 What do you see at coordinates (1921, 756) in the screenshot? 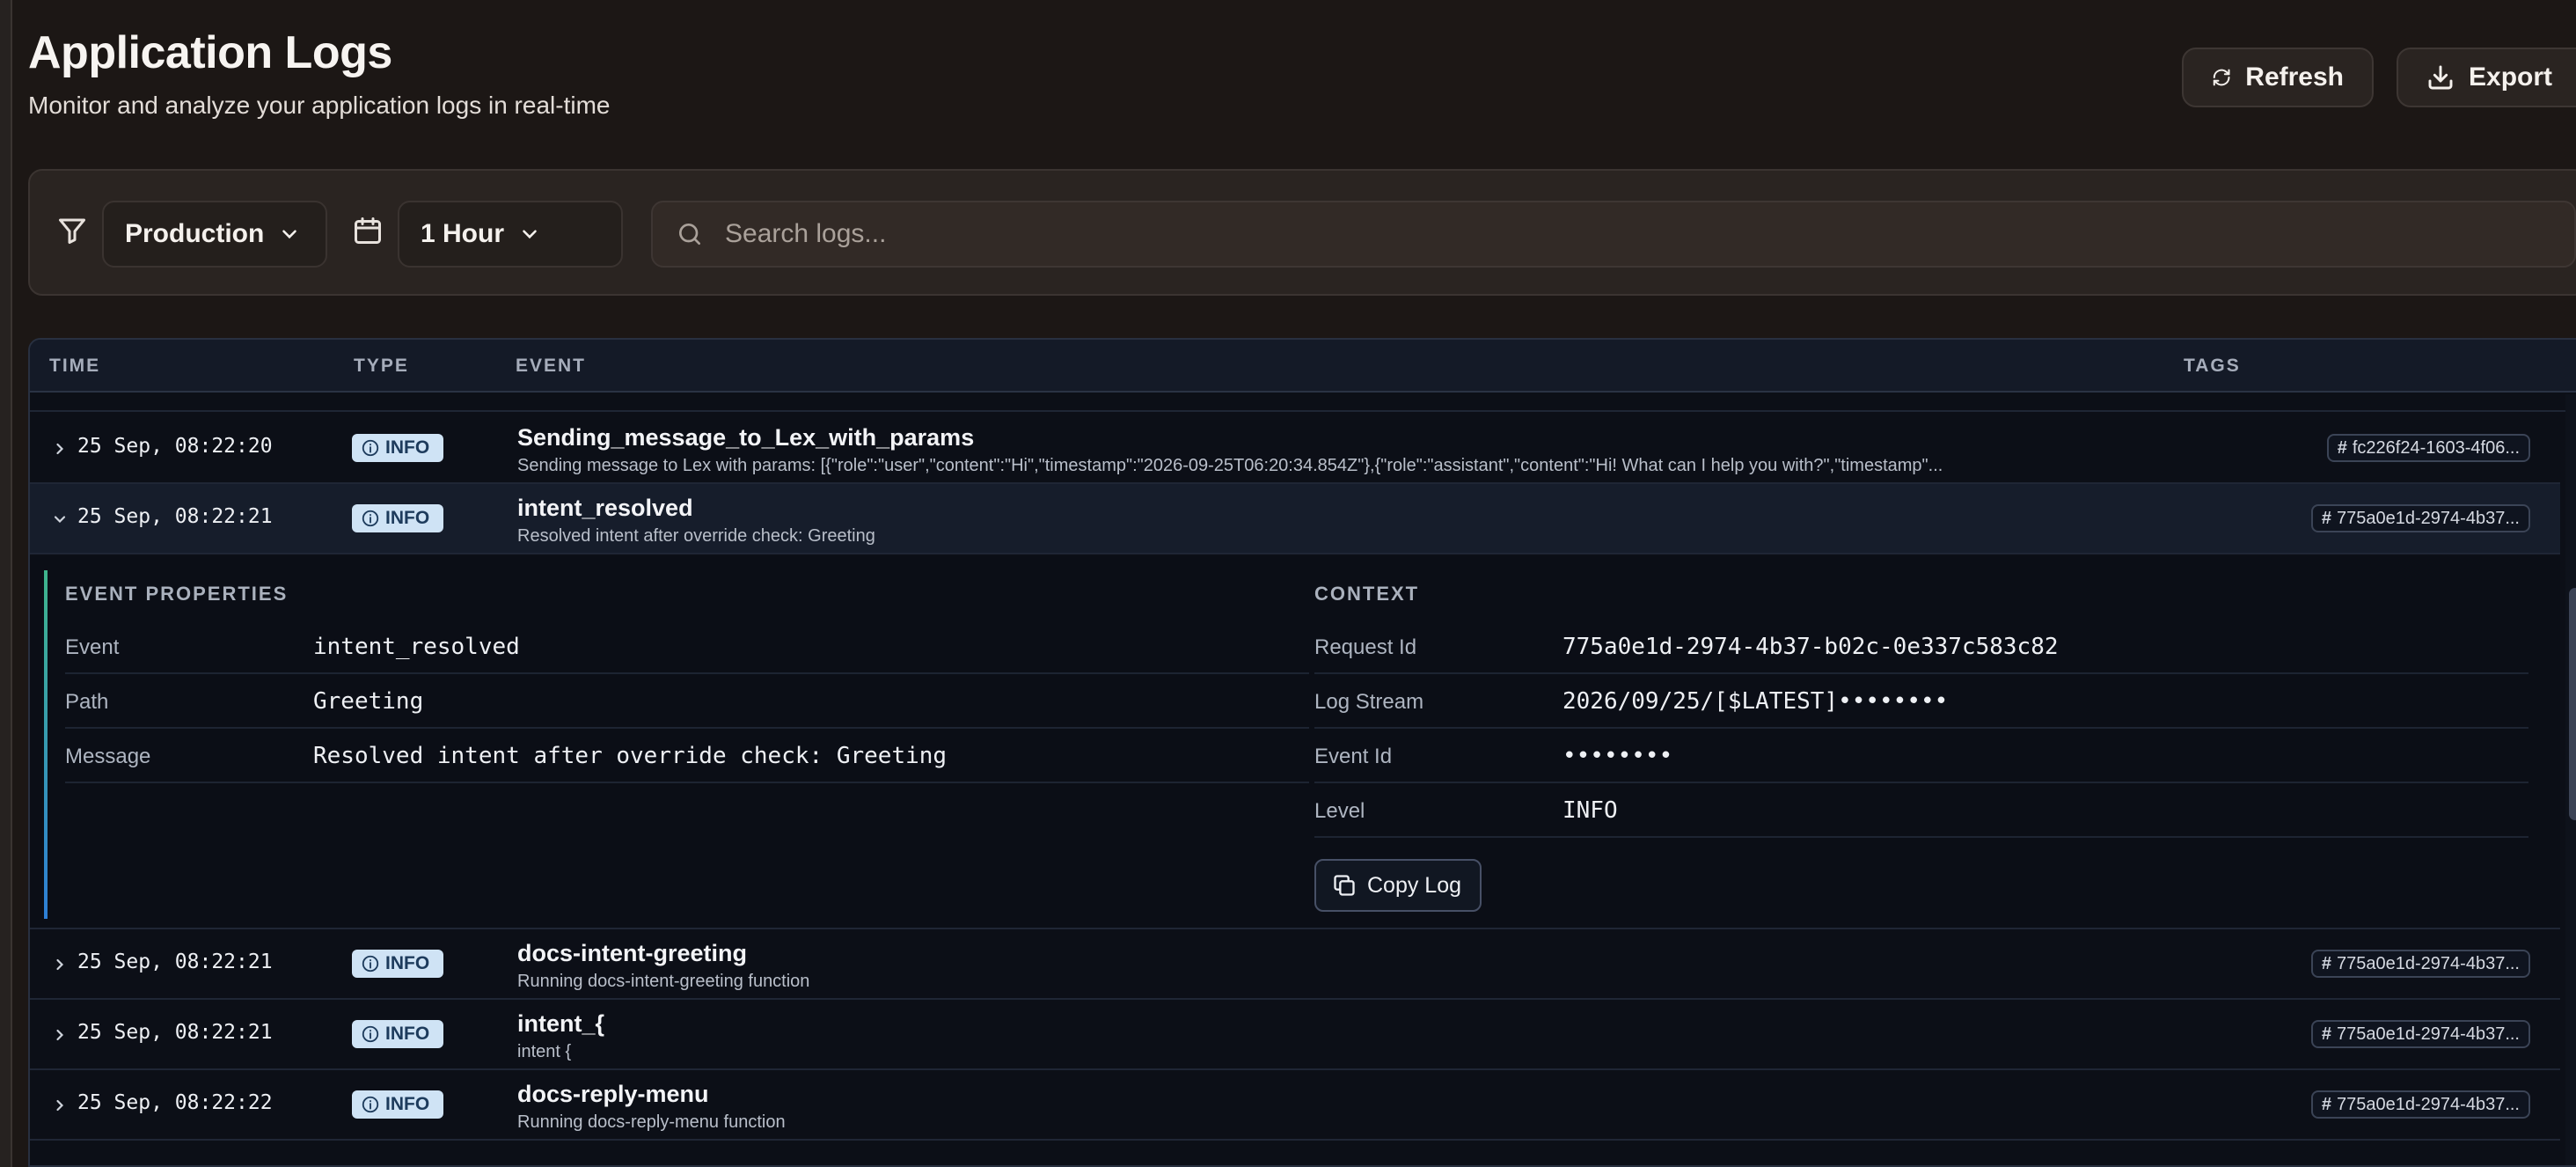
I see `context-row: Event Id ••••••••` at bounding box center [1921, 756].